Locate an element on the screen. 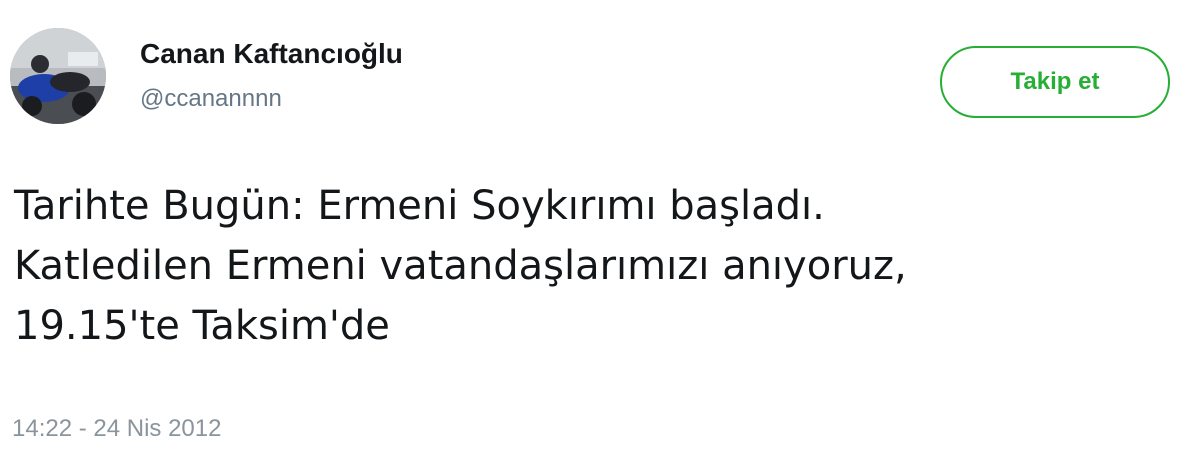  tweet-header: Canan Kaftancıoğlu @ccanannnn is located at coordinates (206, 76).